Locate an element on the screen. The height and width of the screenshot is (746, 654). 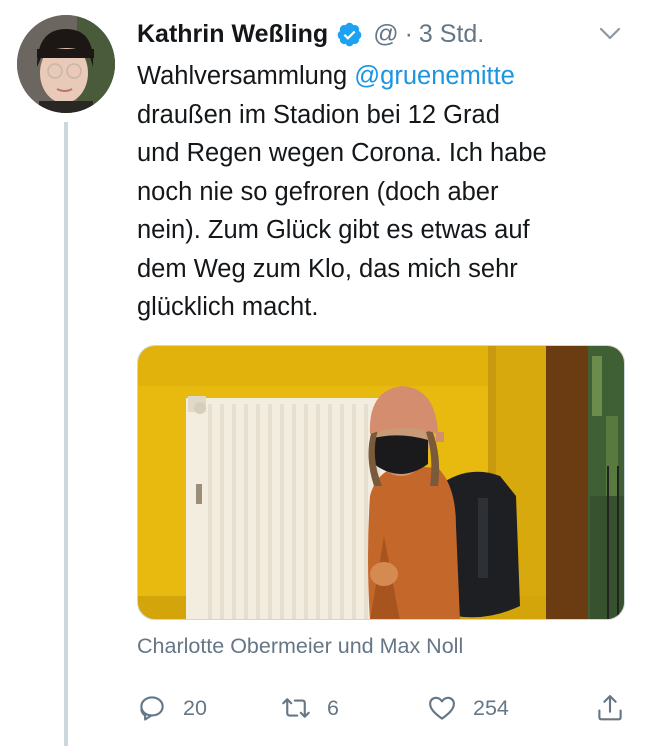
share-icon is located at coordinates (610, 708).